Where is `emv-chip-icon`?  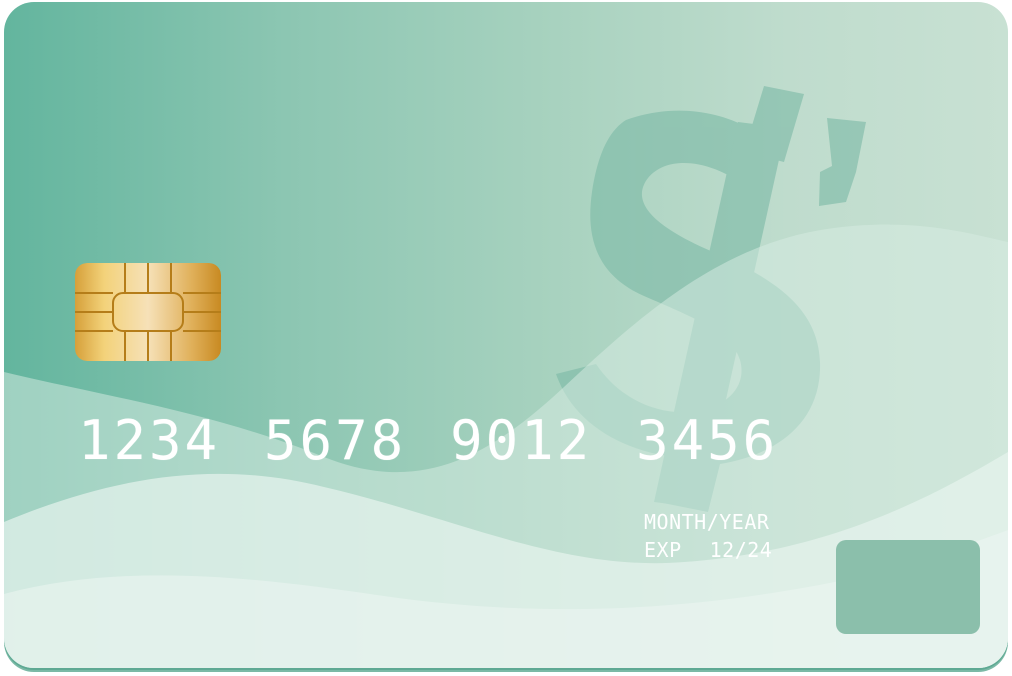
emv-chip-icon is located at coordinates (148, 312).